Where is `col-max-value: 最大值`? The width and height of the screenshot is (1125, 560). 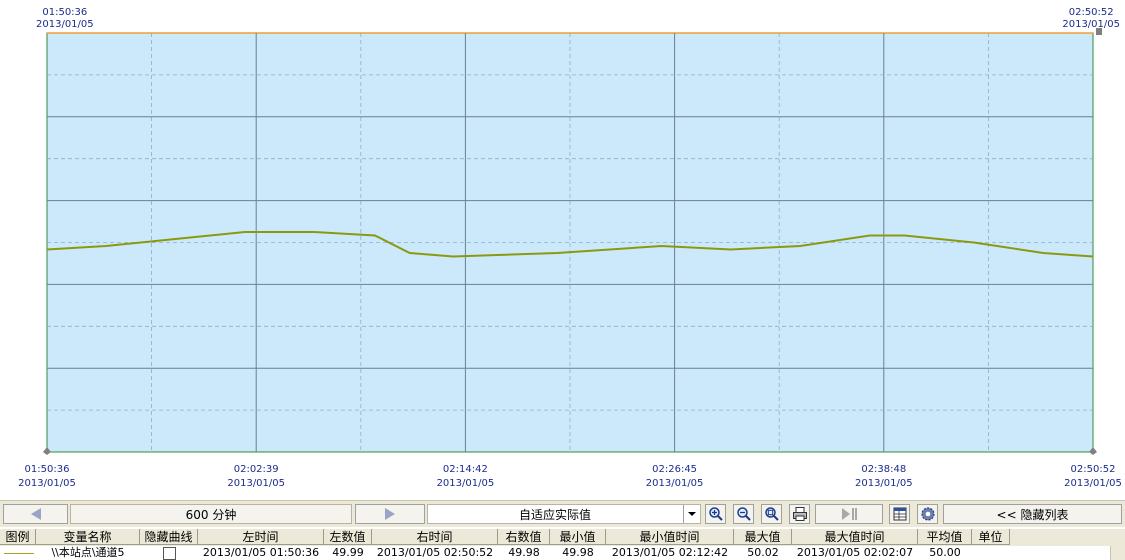 col-max-value: 最大值 is located at coordinates (763, 537).